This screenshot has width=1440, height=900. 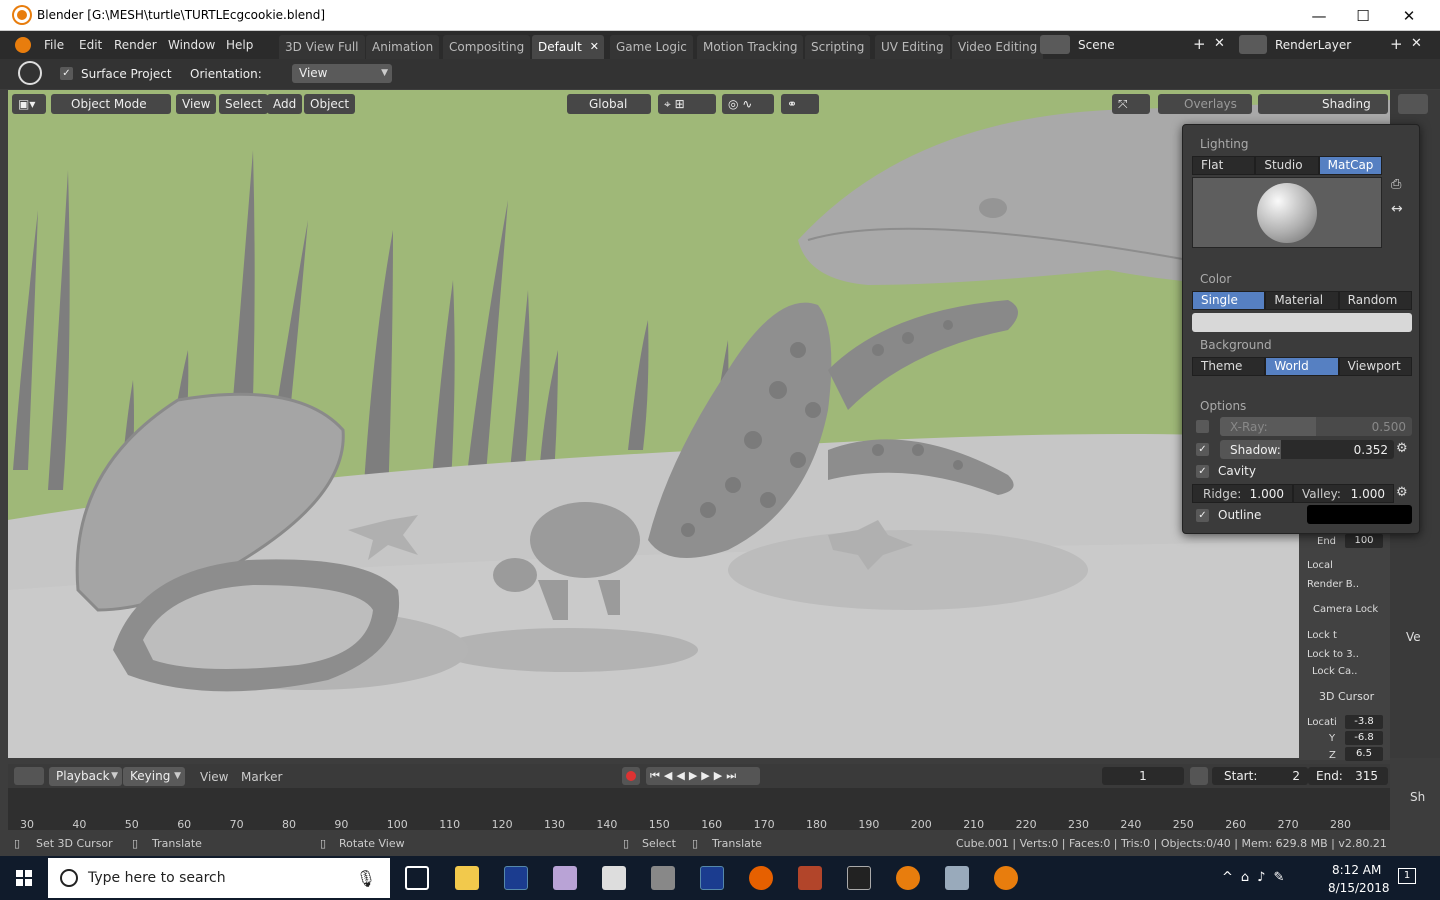 What do you see at coordinates (239, 45) in the screenshot?
I see `menu-help: Help` at bounding box center [239, 45].